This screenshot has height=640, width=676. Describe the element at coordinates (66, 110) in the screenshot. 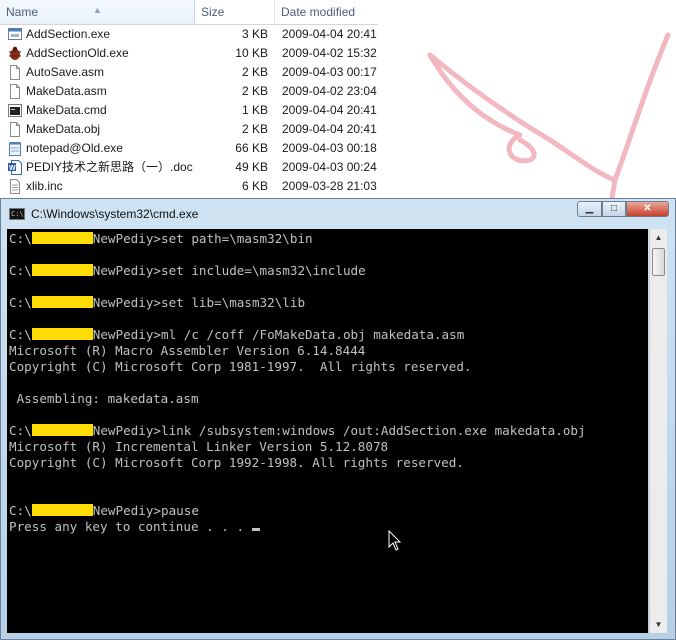

I see `file-name: MakeData.cmd` at that location.